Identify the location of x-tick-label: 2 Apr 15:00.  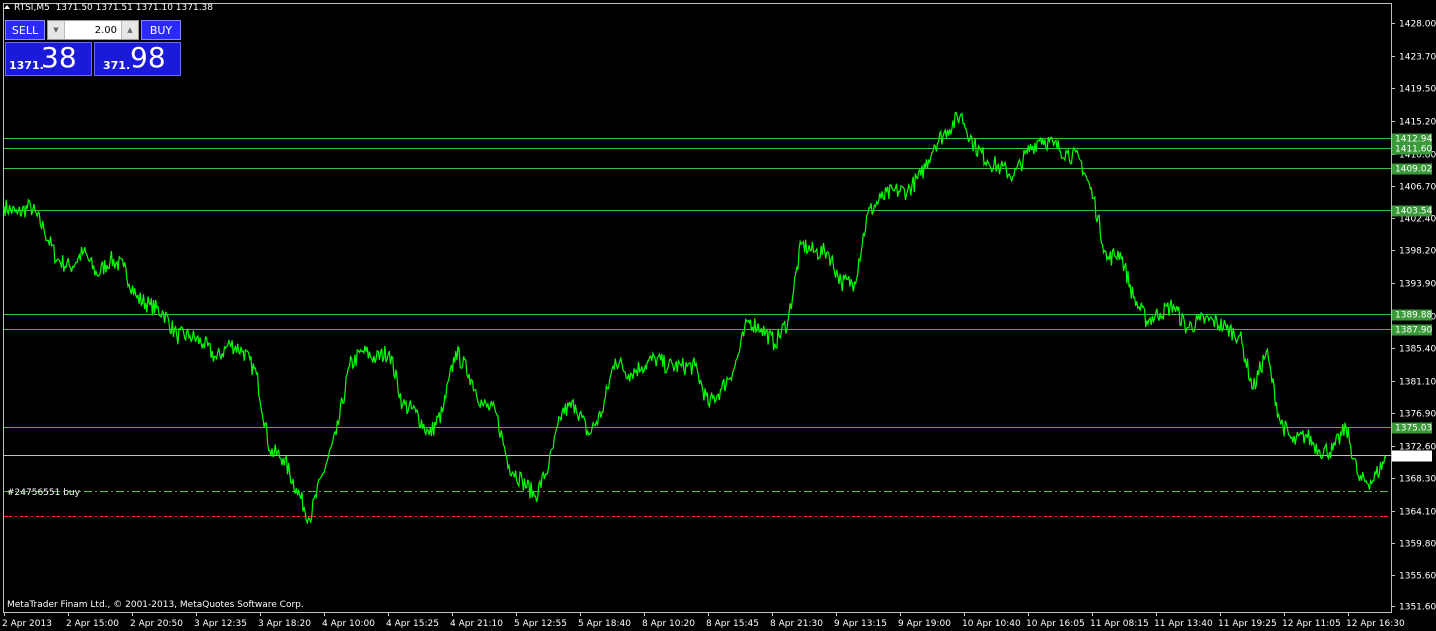
(92, 624).